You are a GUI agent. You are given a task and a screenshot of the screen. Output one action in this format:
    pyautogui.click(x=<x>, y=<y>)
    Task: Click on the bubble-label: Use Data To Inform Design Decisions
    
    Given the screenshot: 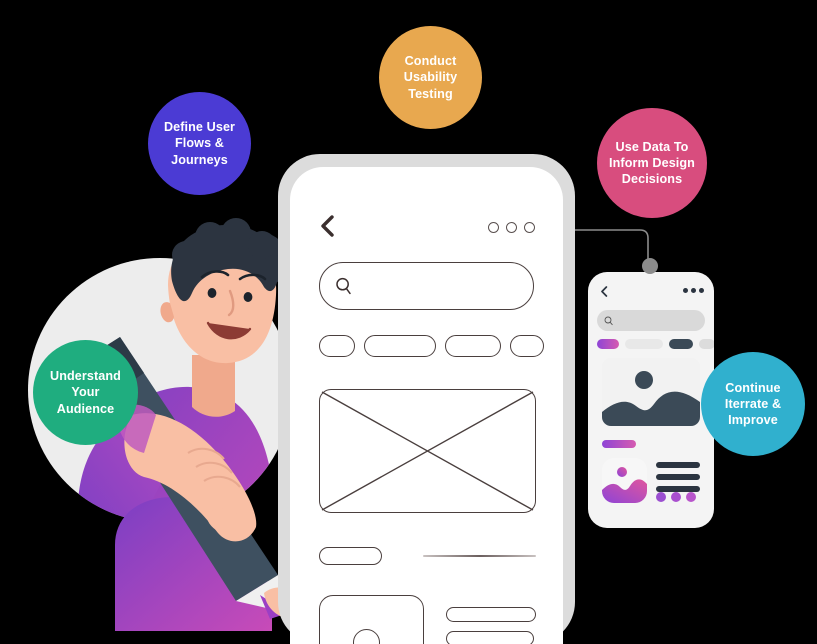 What is the action you would take?
    pyautogui.click(x=652, y=163)
    